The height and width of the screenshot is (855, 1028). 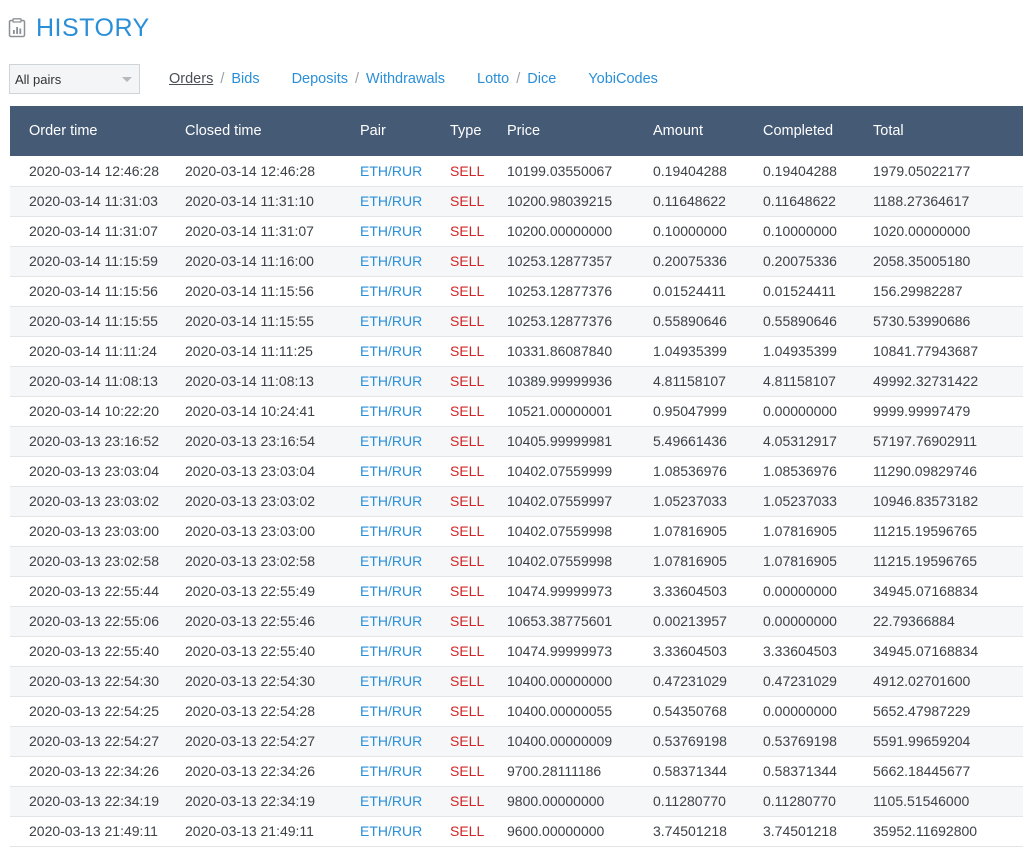 What do you see at coordinates (623, 79) in the screenshot?
I see `nav-yobicodes-link: YobiCodes` at bounding box center [623, 79].